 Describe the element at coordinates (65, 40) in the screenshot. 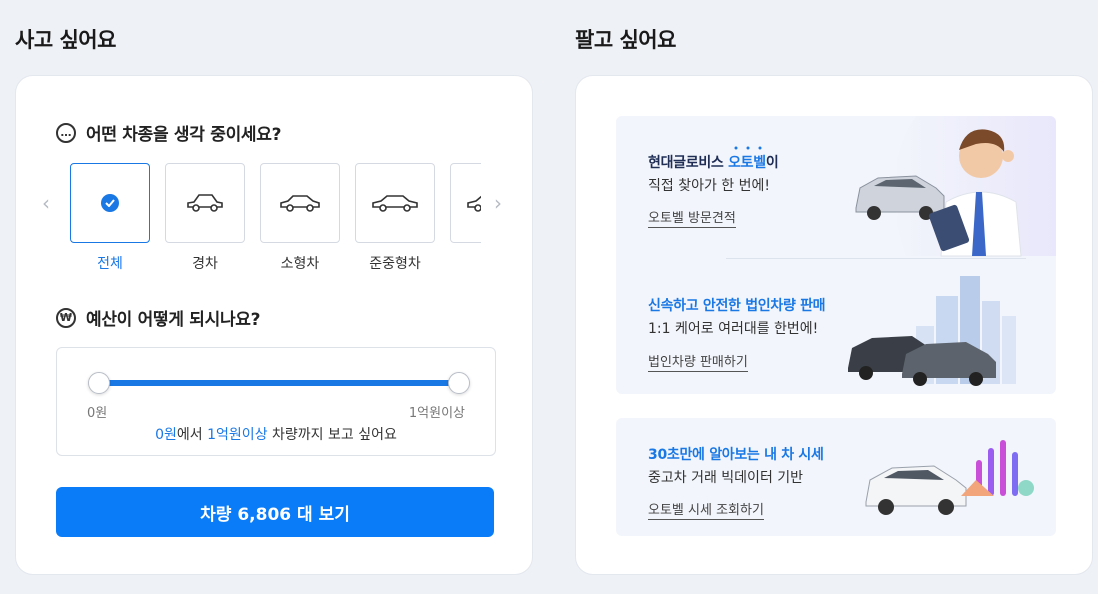

I see `buy-section-title: 사고 싶어요` at that location.